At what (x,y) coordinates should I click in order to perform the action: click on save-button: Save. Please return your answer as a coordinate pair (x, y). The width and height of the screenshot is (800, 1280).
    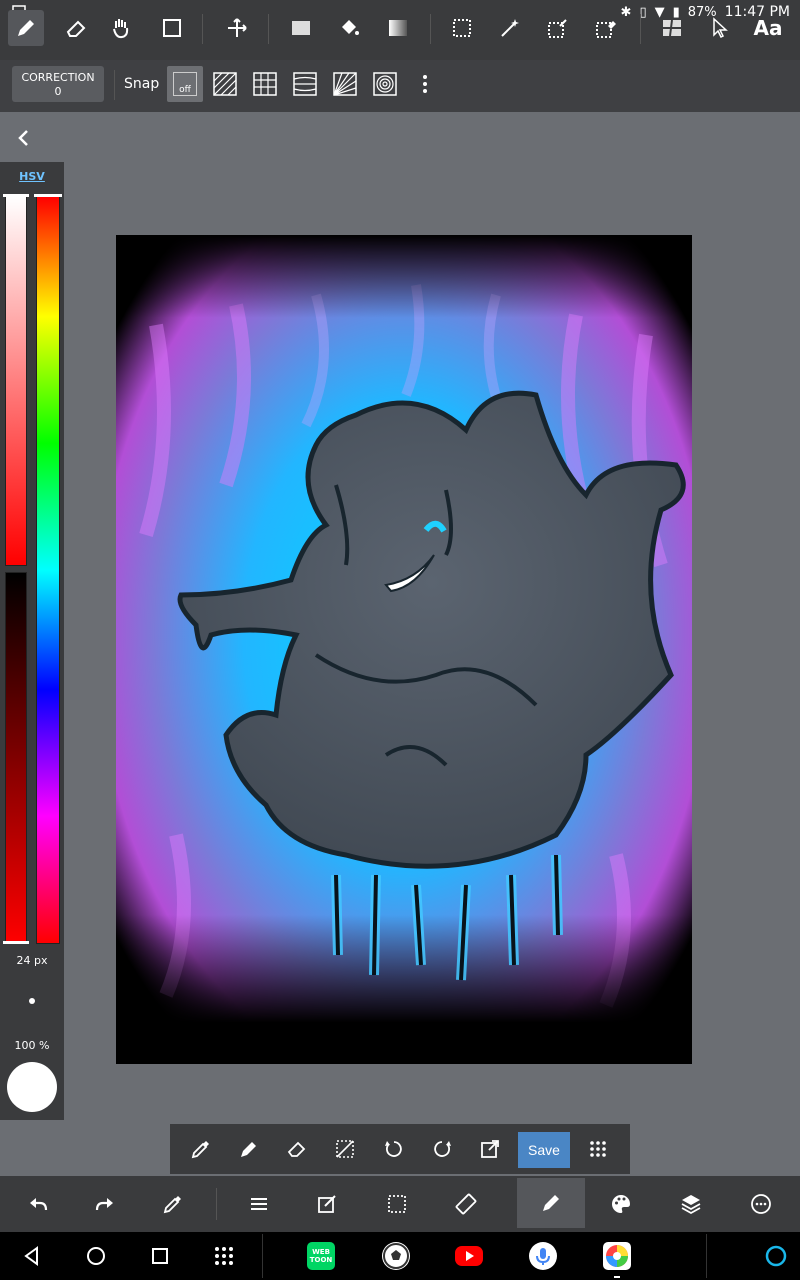
    Looking at the image, I should click on (544, 1150).